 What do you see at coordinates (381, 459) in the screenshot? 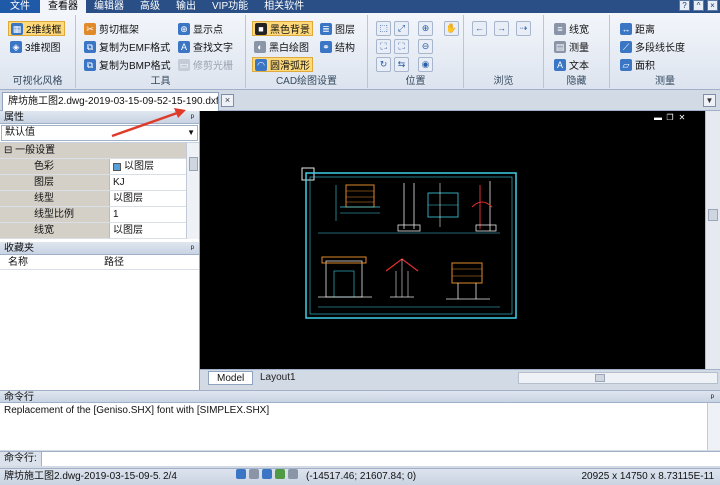
I see `command-input` at bounding box center [381, 459].